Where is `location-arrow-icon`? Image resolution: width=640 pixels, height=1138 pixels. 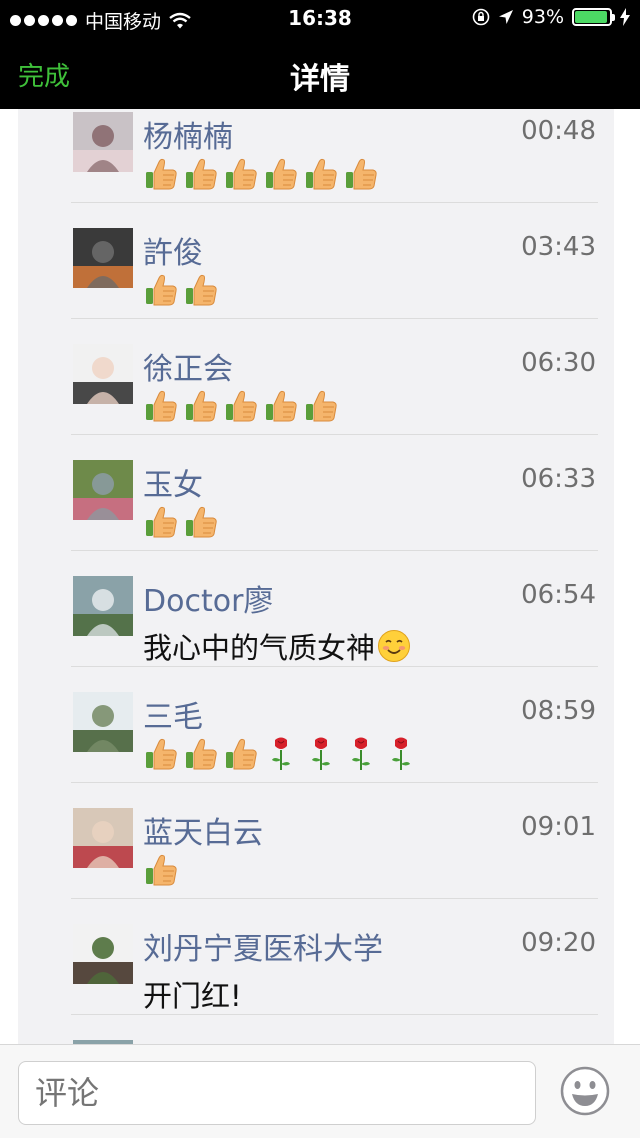
location-arrow-icon is located at coordinates (505, 17).